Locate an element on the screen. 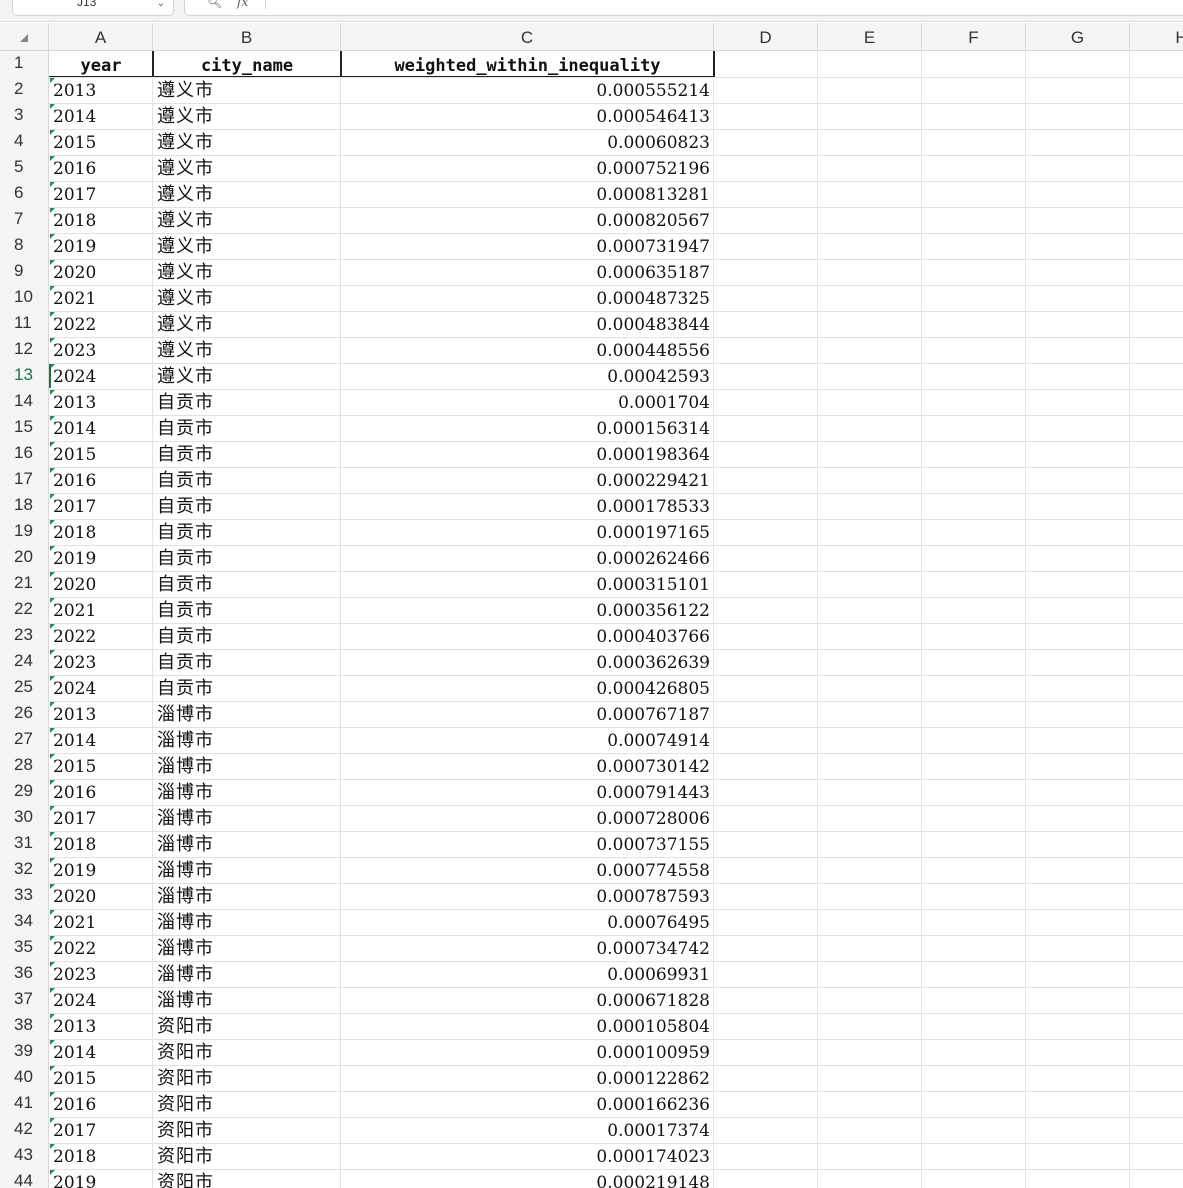 The width and height of the screenshot is (1183, 1188). inequality-value-cell: 0.000178533 is located at coordinates (527, 506).